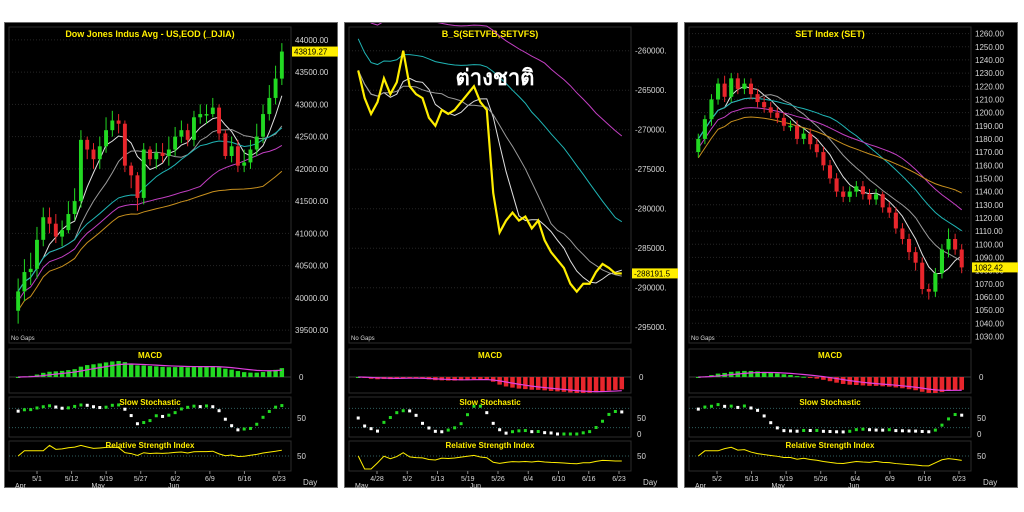 This screenshot has height=512, width=1024. I want to click on last-price-label: 1082.42, so click(988, 267).